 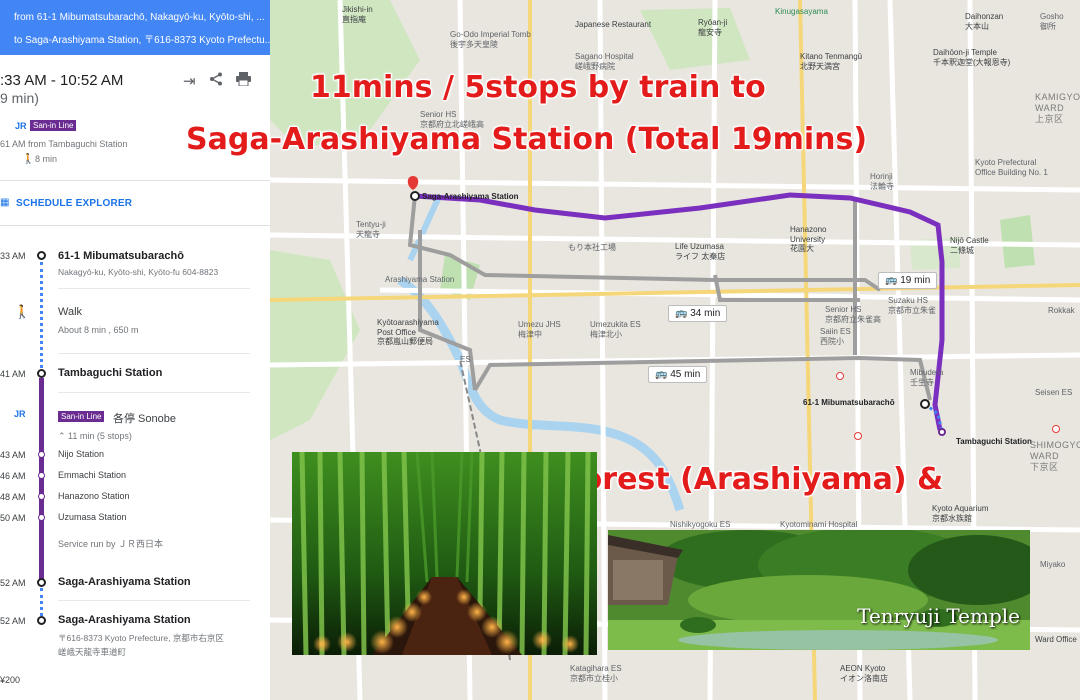 I want to click on intermediate-stop: Nijo Station, so click(x=81, y=454).